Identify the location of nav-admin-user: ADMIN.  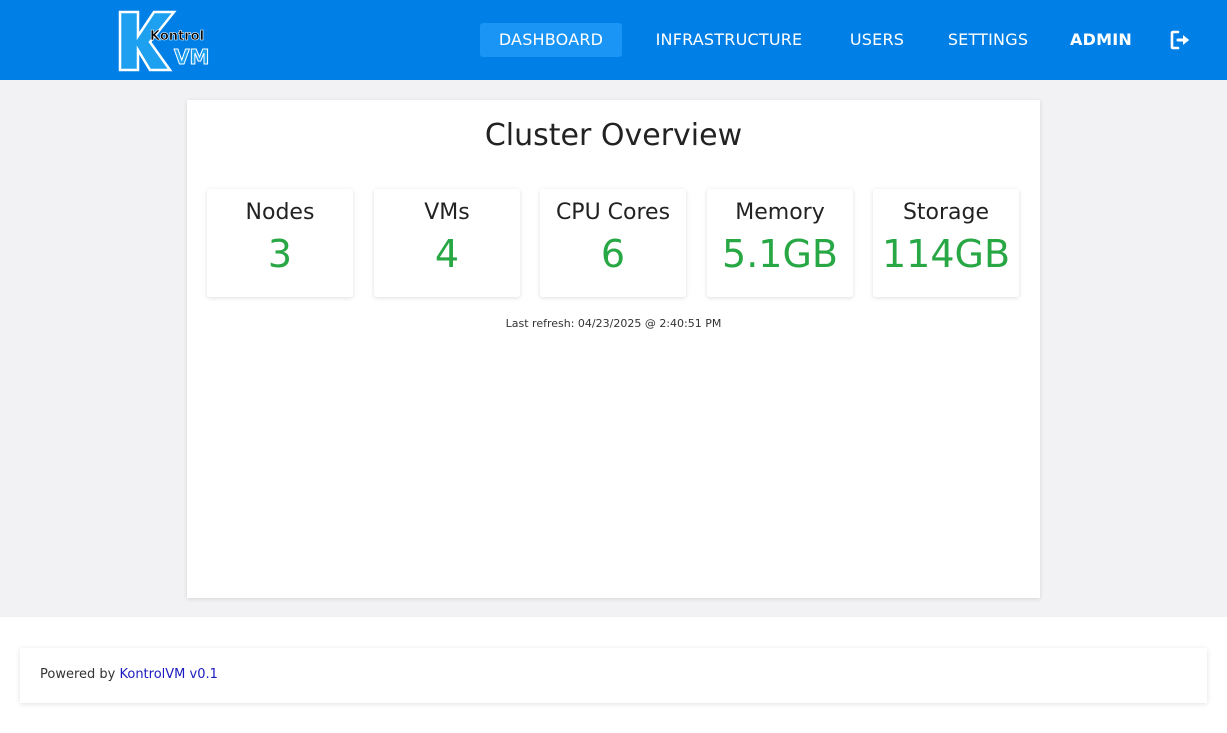
(1101, 40).